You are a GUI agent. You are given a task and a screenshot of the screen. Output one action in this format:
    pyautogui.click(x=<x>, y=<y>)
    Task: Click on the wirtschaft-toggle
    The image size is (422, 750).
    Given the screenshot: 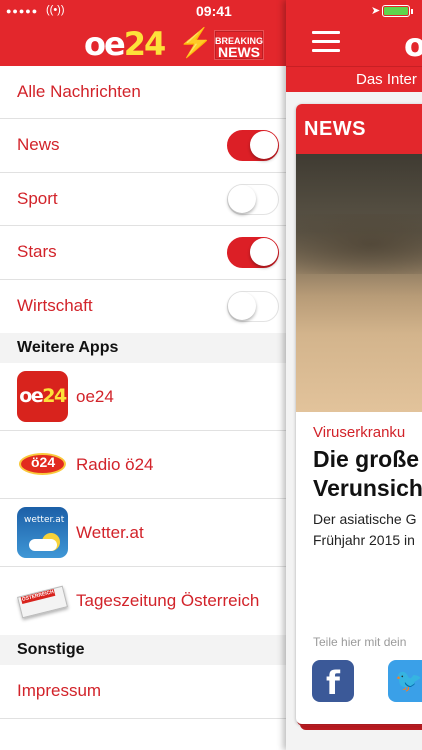 What is the action you would take?
    pyautogui.click(x=253, y=306)
    